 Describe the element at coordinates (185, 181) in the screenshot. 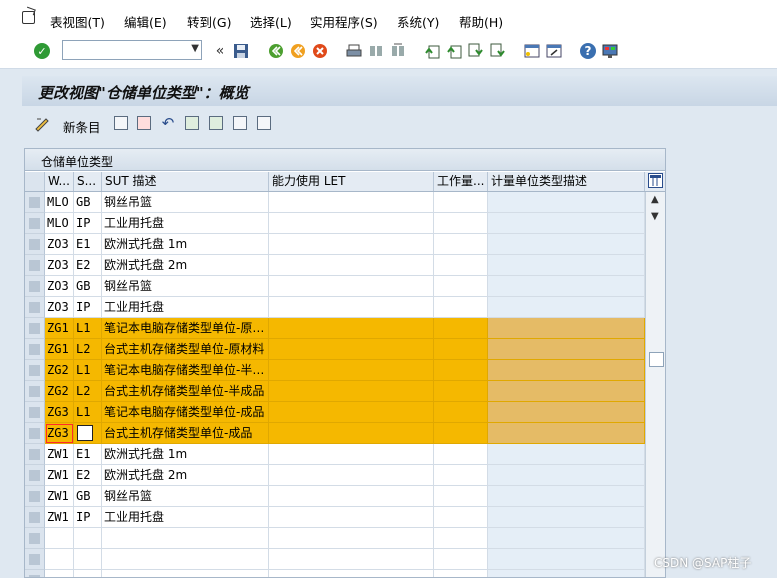

I see `header-sut-desc: SUT 描述` at that location.